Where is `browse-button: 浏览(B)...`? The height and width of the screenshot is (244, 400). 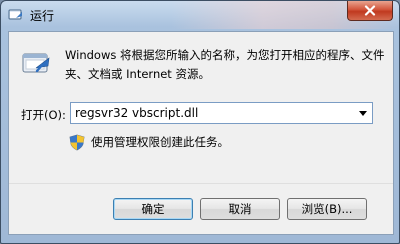
browse-button: 浏览(B)... is located at coordinates (327, 209).